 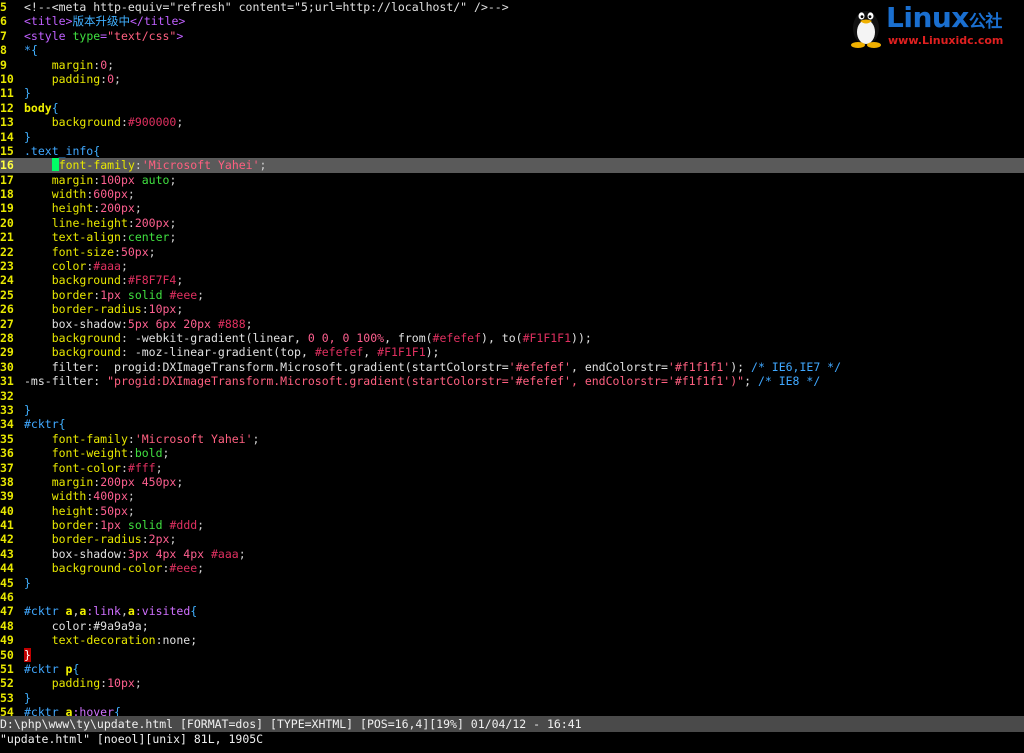 What do you see at coordinates (69, 194) in the screenshot?
I see `code-token: width` at bounding box center [69, 194].